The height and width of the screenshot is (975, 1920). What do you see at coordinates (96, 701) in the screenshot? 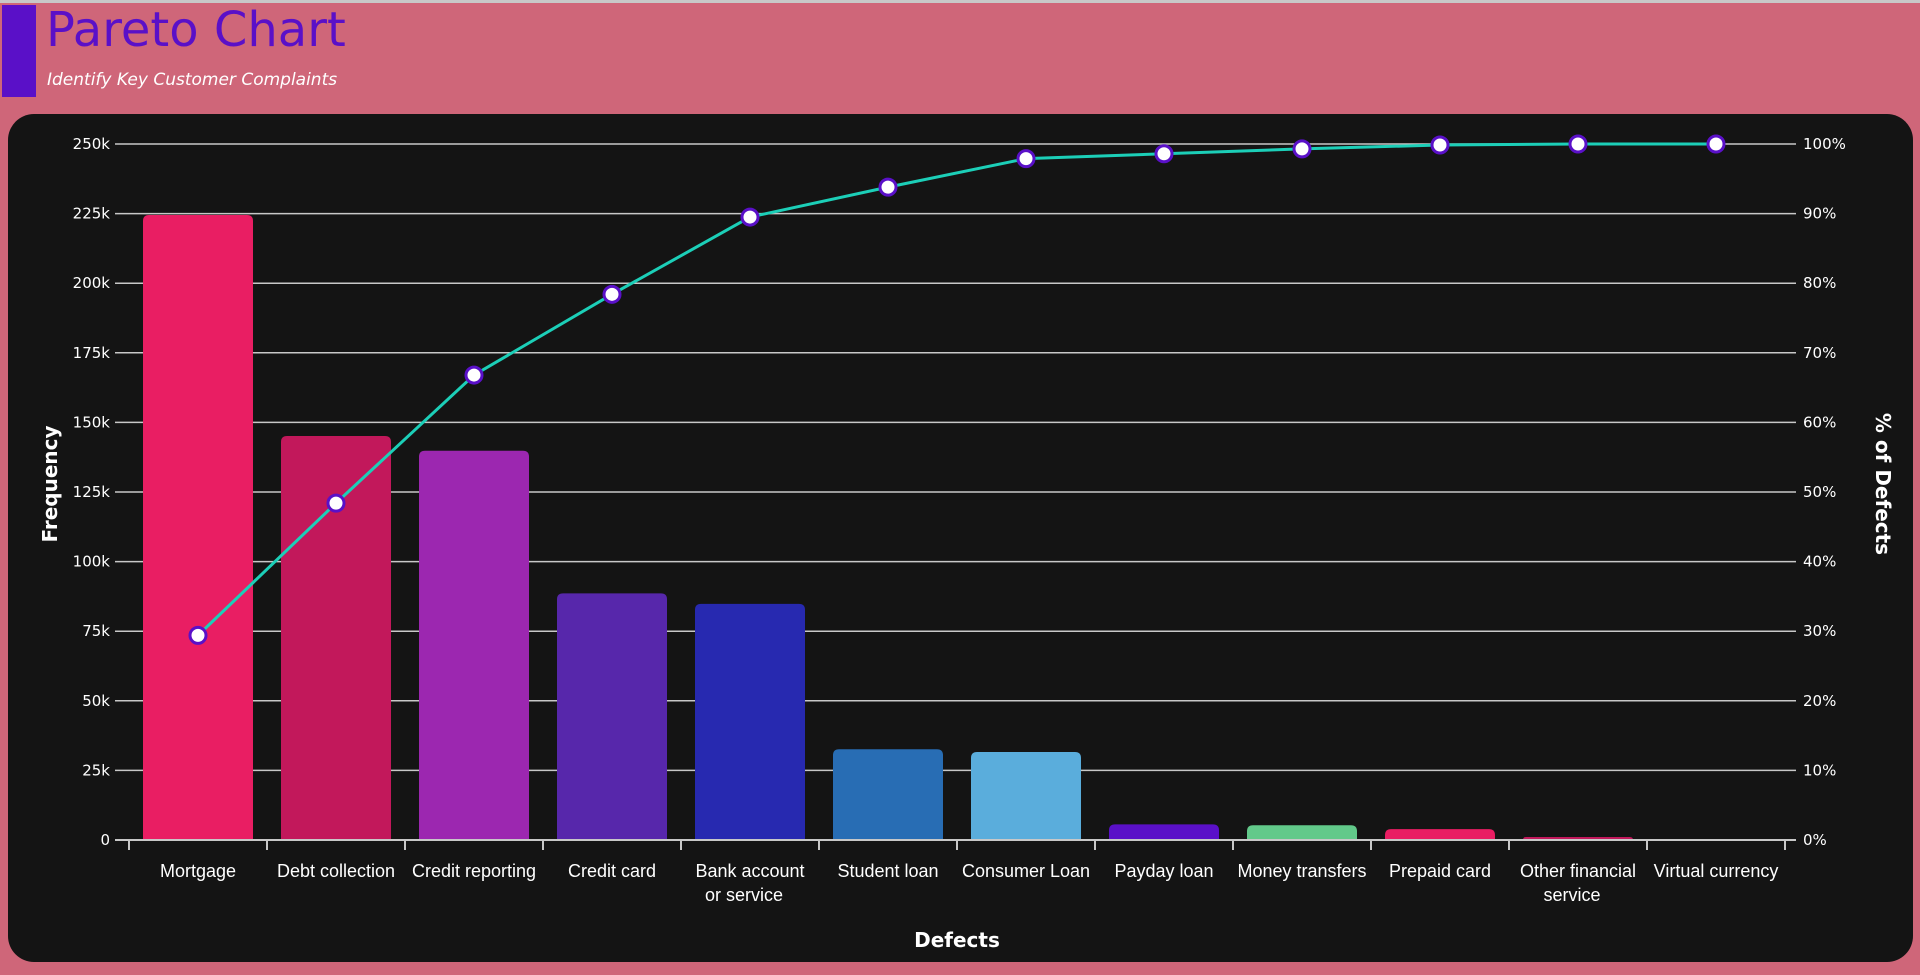
I see `y-tick-label: 50k` at bounding box center [96, 701].